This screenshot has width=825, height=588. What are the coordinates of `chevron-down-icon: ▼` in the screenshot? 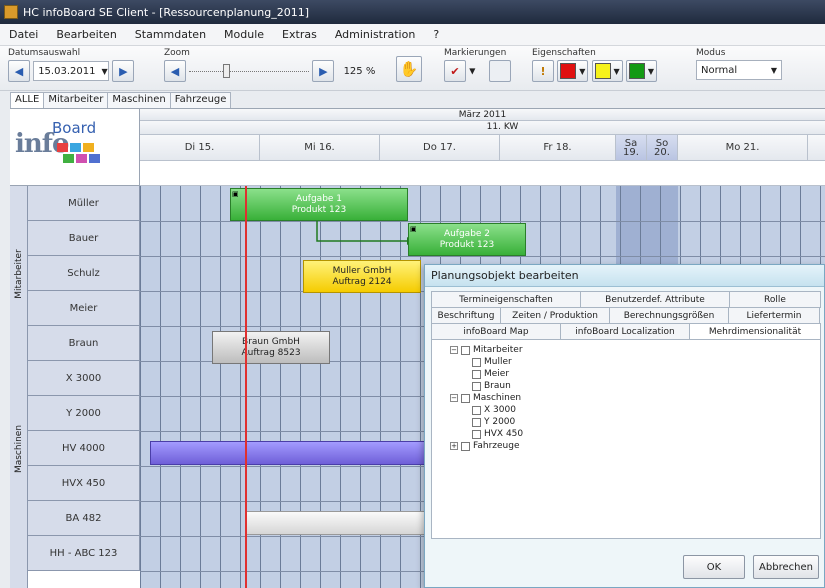 It's located at (472, 71).